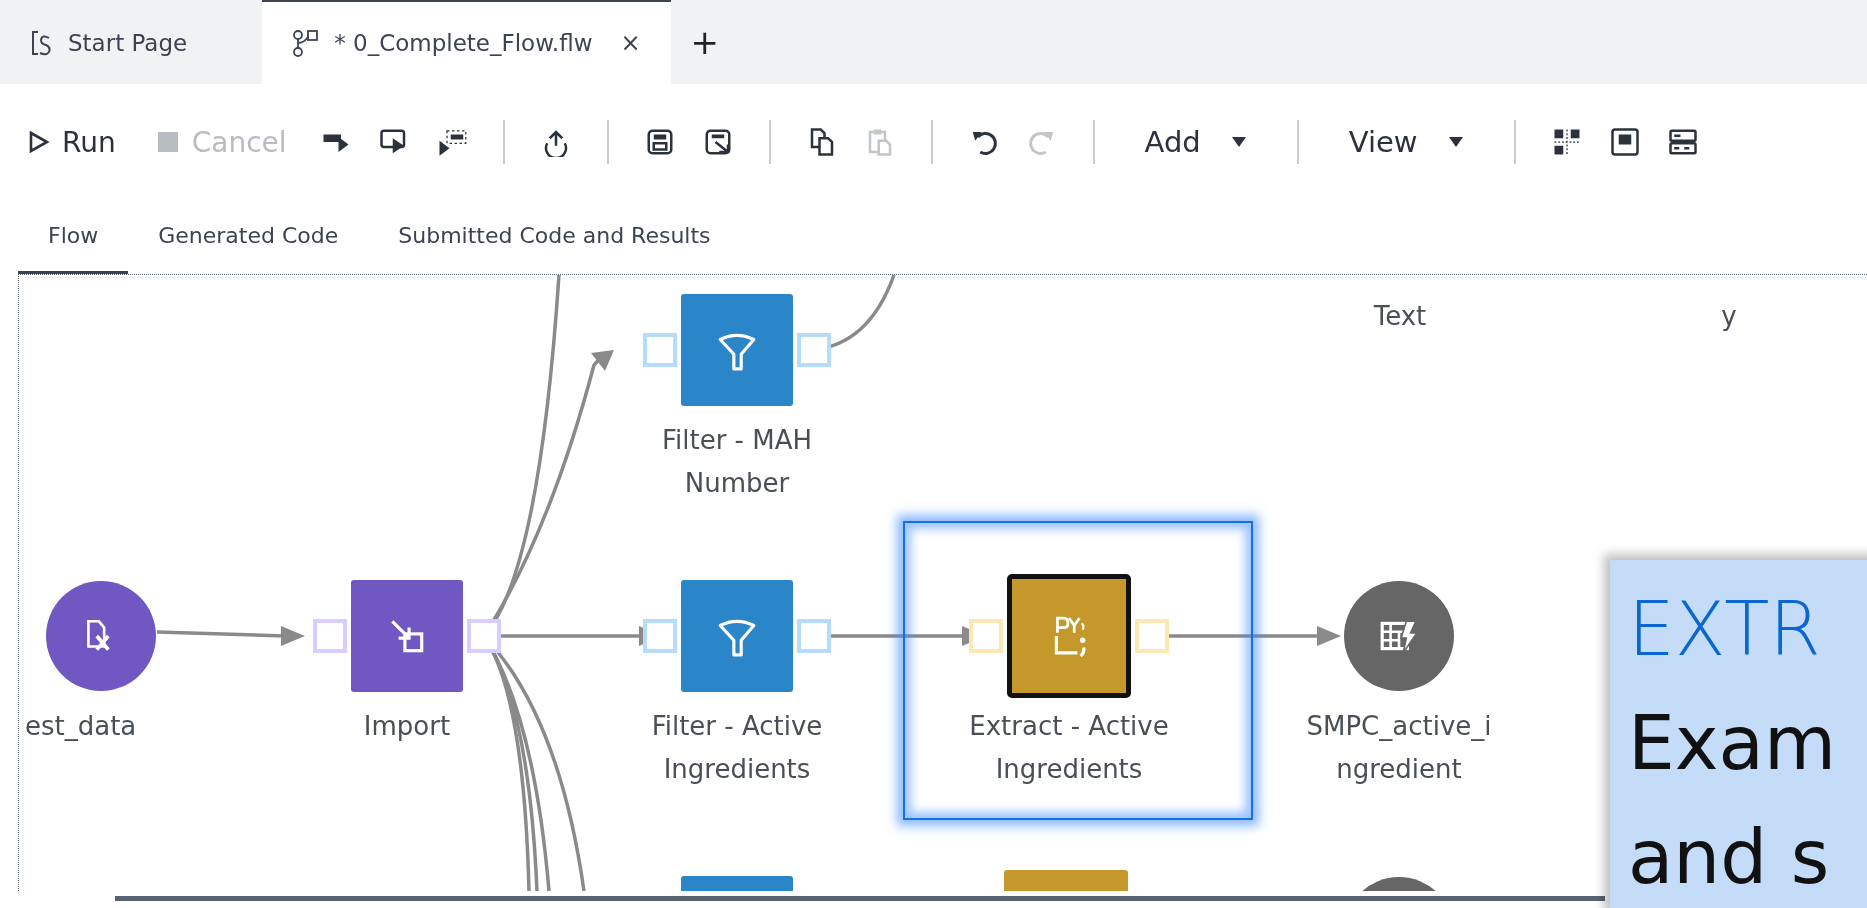  Describe the element at coordinates (1195, 142) in the screenshot. I see `menu-button: Add` at that location.